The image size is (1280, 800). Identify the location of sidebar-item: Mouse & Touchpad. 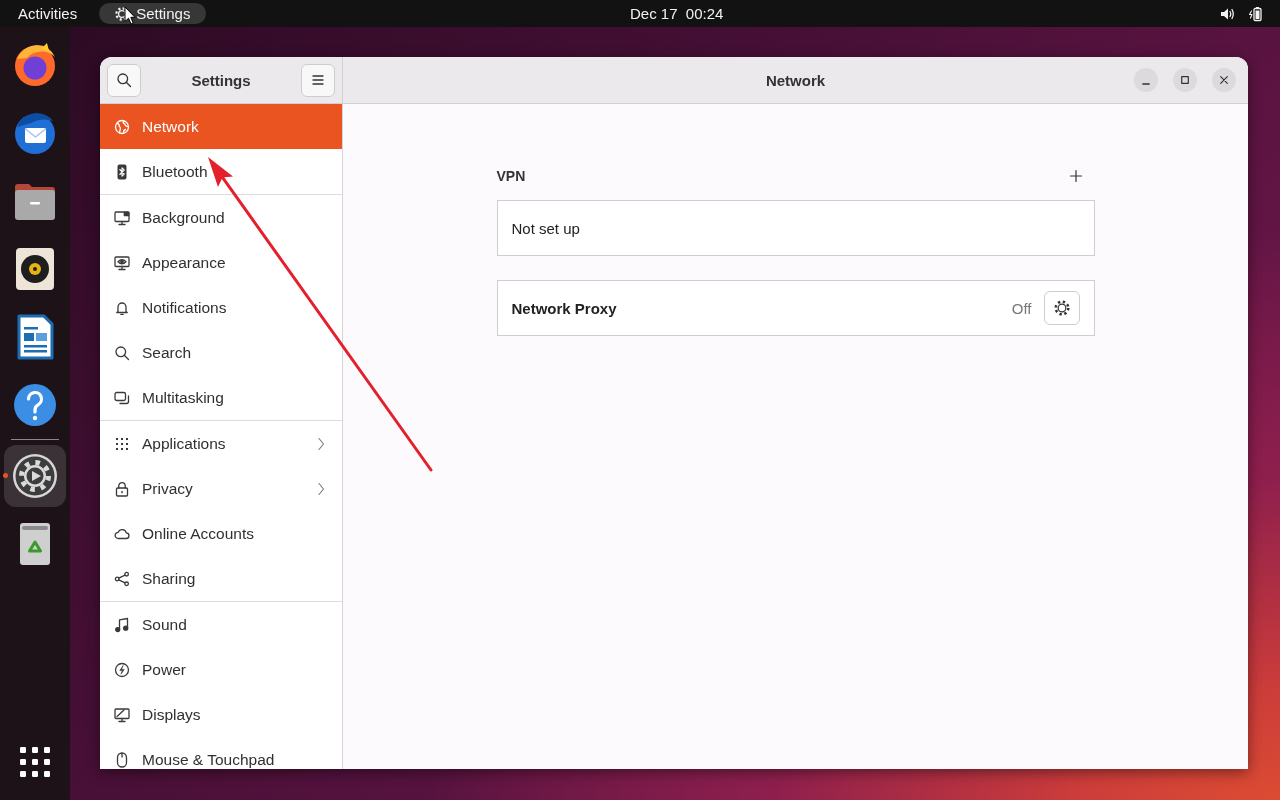
(221, 753).